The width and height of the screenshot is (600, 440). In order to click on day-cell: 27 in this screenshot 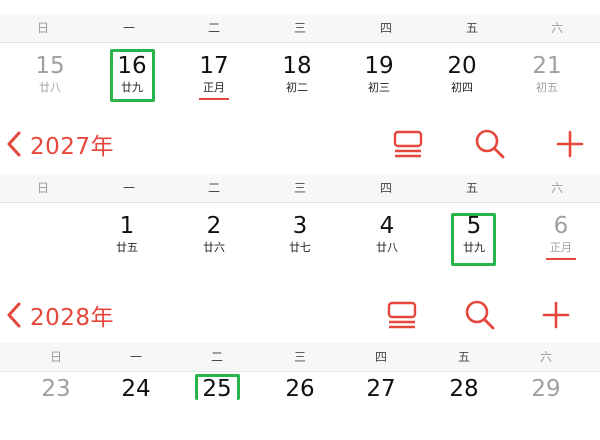, I will do `click(381, 402)`.